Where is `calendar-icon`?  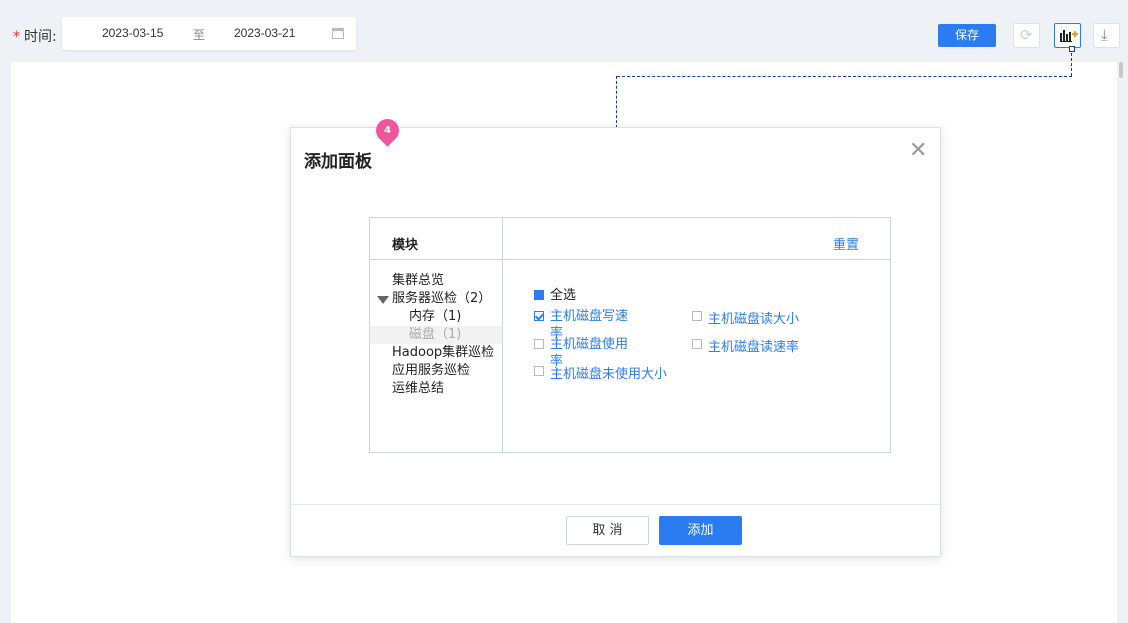
calendar-icon is located at coordinates (338, 33).